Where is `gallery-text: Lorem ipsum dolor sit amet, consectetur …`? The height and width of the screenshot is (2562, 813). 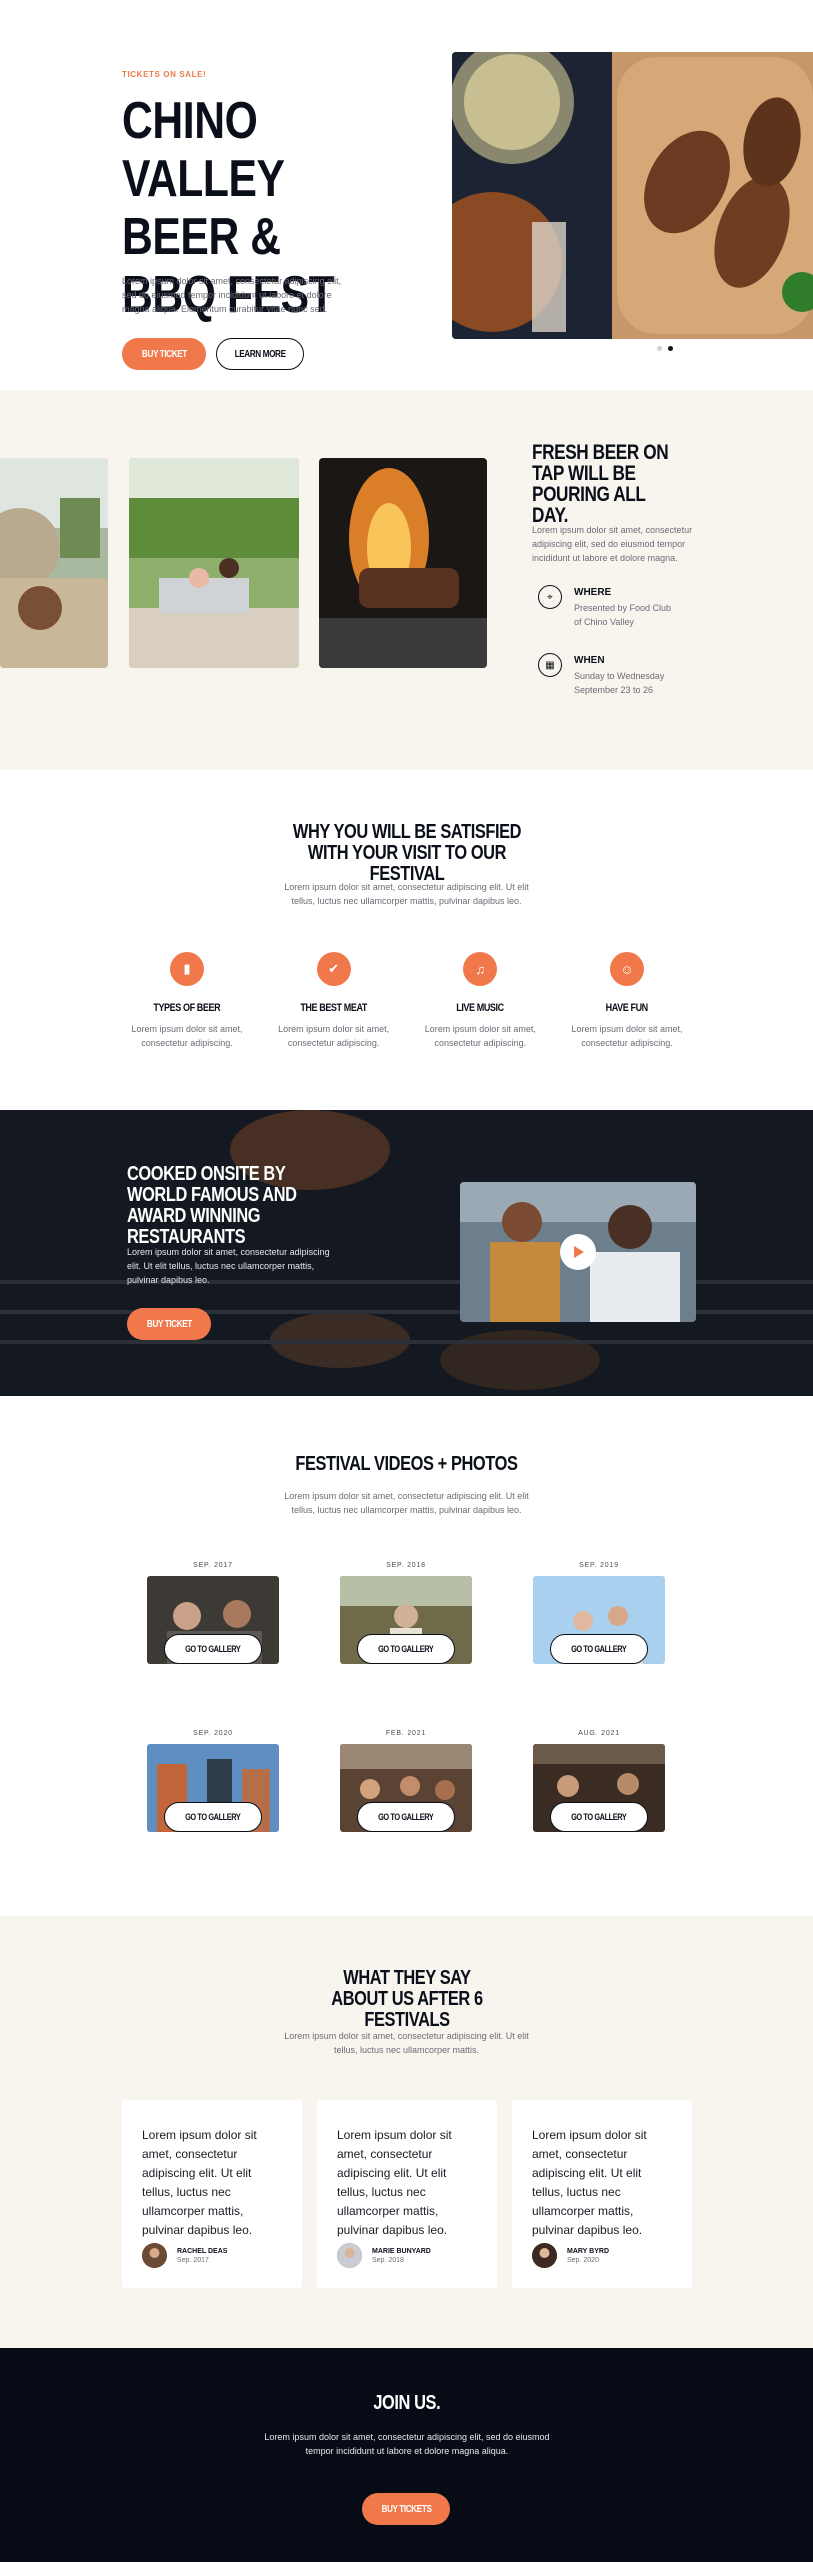
gallery-text: Lorem ipsum dolor sit amet, consectetur … is located at coordinates (406, 1503).